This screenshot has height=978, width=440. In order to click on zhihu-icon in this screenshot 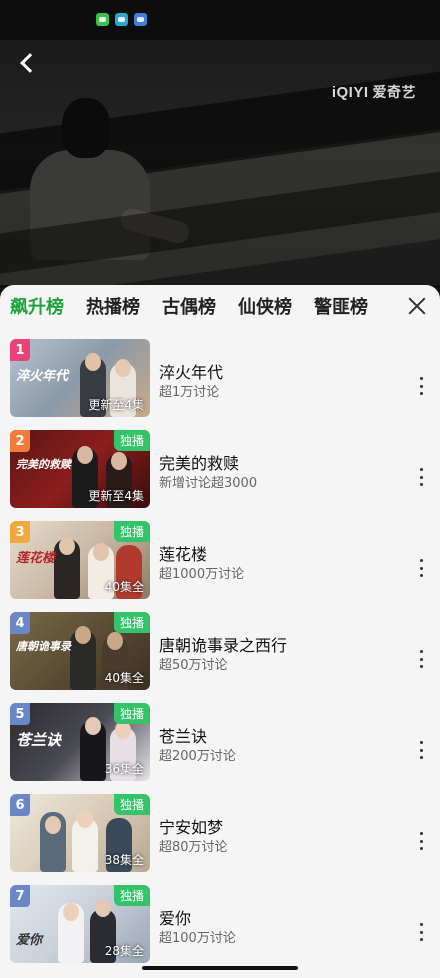, I will do `click(121, 19)`.